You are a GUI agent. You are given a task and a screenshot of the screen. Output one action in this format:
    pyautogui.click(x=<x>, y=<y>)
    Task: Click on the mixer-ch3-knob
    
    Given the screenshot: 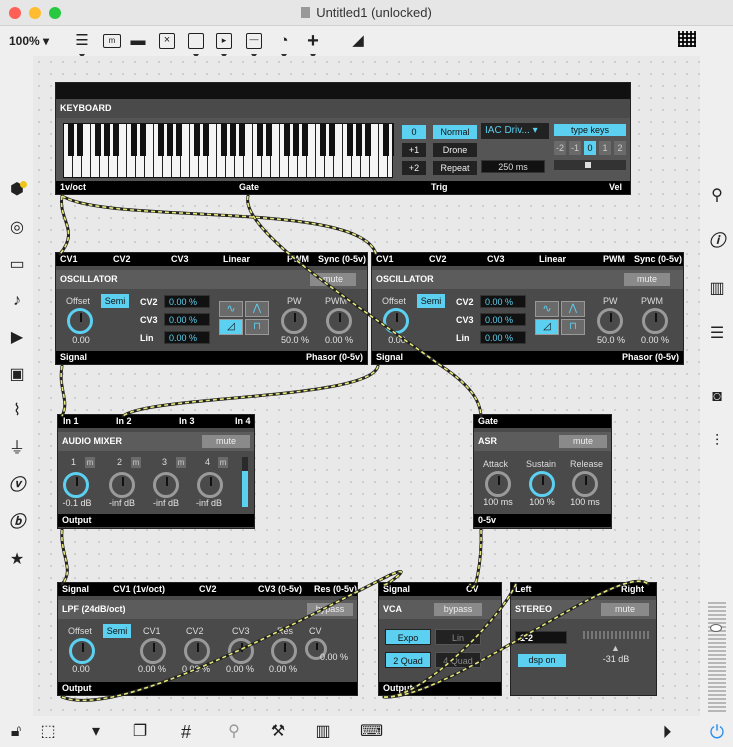 What is the action you would take?
    pyautogui.click(x=166, y=485)
    